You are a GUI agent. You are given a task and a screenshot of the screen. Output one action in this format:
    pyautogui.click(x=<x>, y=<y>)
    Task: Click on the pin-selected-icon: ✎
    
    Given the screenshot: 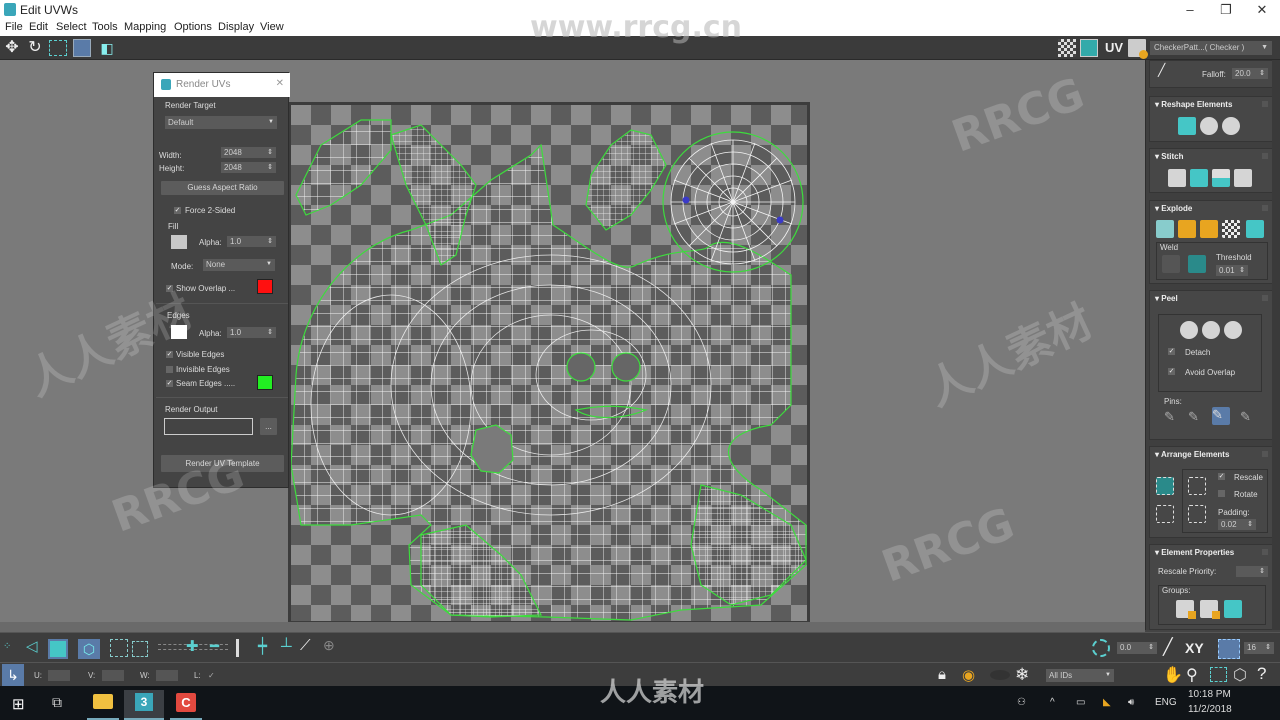 What is the action you would take?
    pyautogui.click(x=1173, y=418)
    